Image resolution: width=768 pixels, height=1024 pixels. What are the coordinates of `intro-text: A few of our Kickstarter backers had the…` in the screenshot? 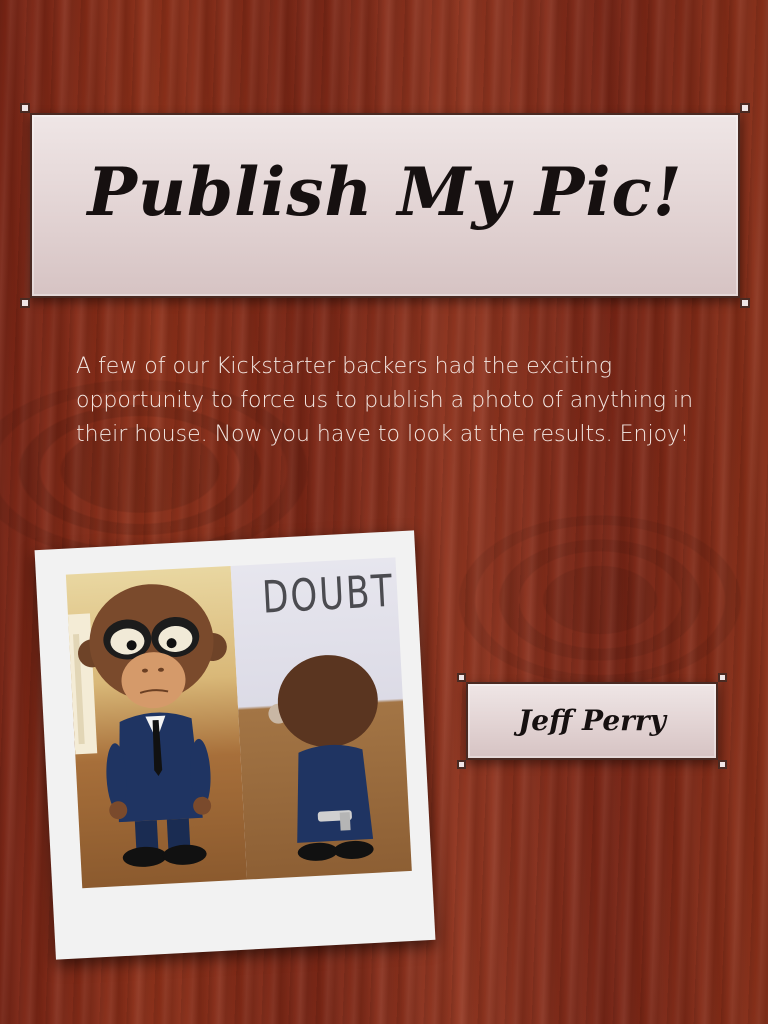 It's located at (385, 400).